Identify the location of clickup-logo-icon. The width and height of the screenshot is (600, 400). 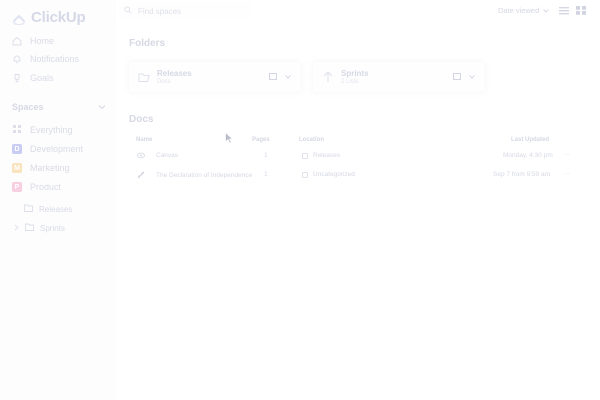
(19, 19).